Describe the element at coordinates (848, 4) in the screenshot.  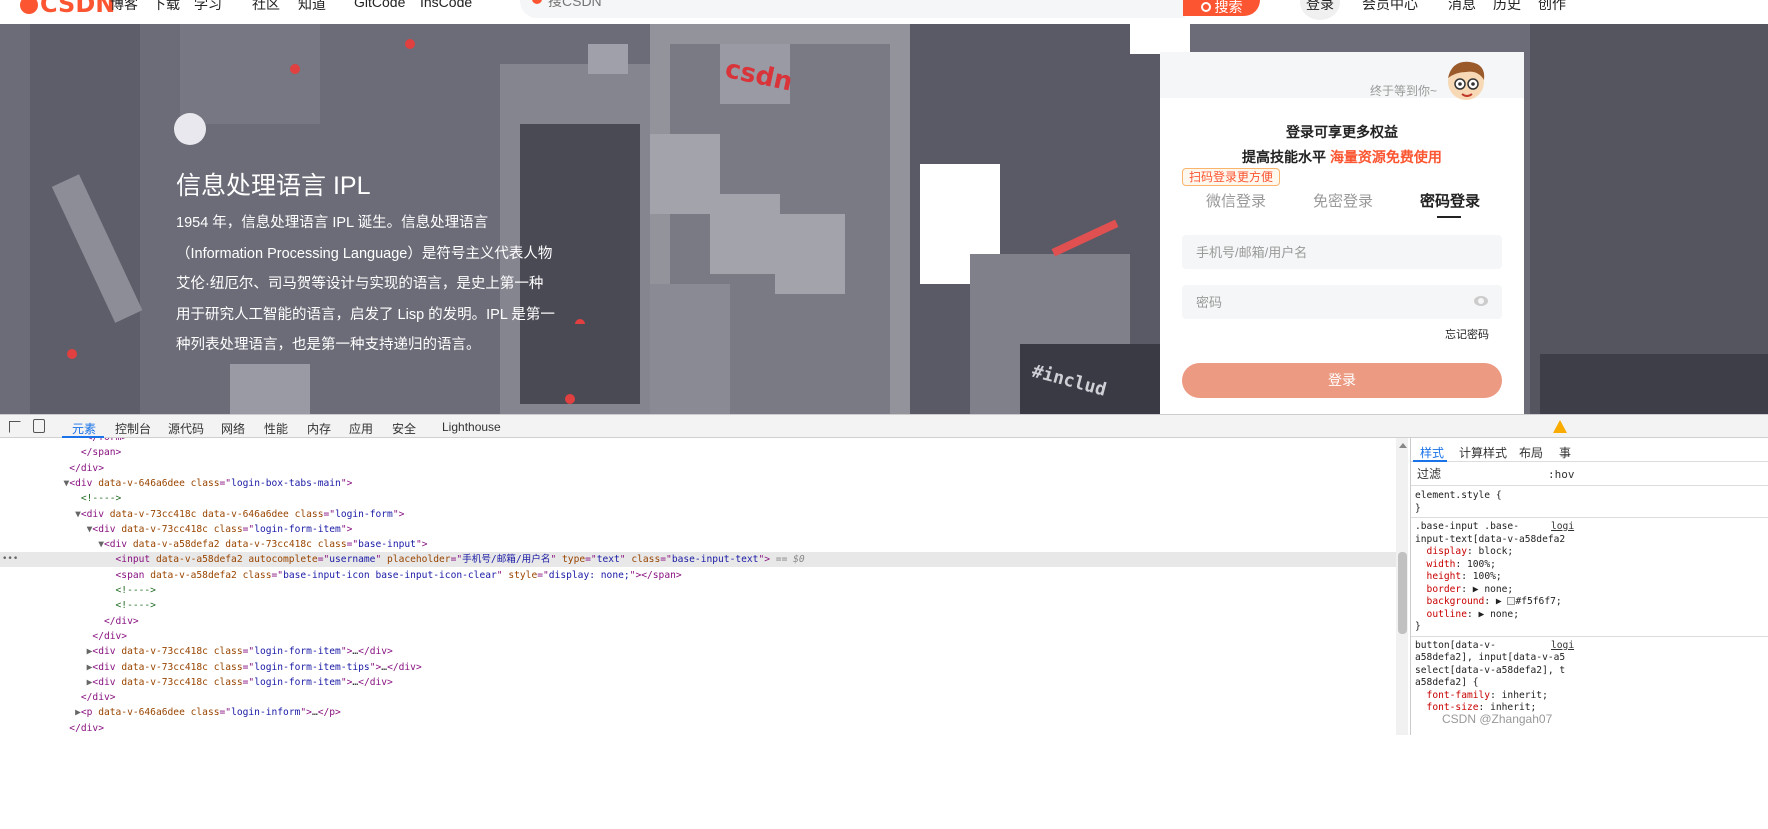
I see `search-input` at that location.